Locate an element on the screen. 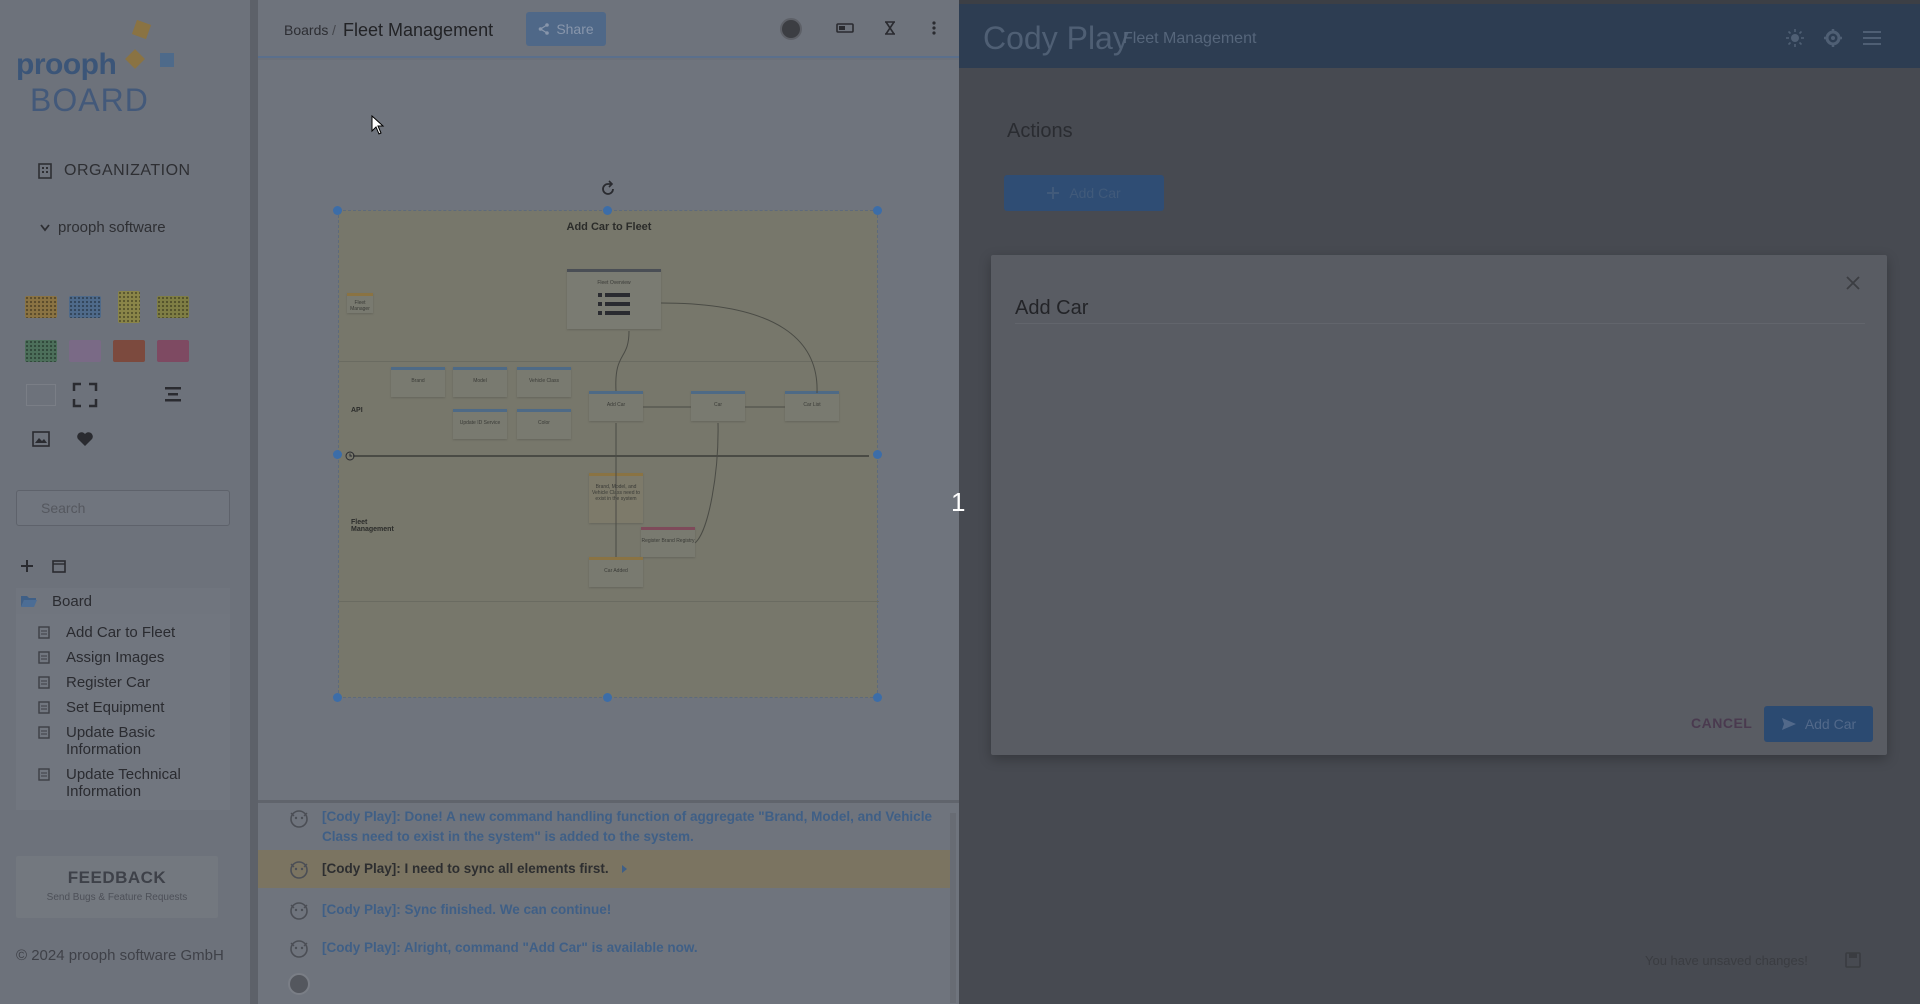 The height and width of the screenshot is (1004, 1920). send-icon is located at coordinates (1788, 724).